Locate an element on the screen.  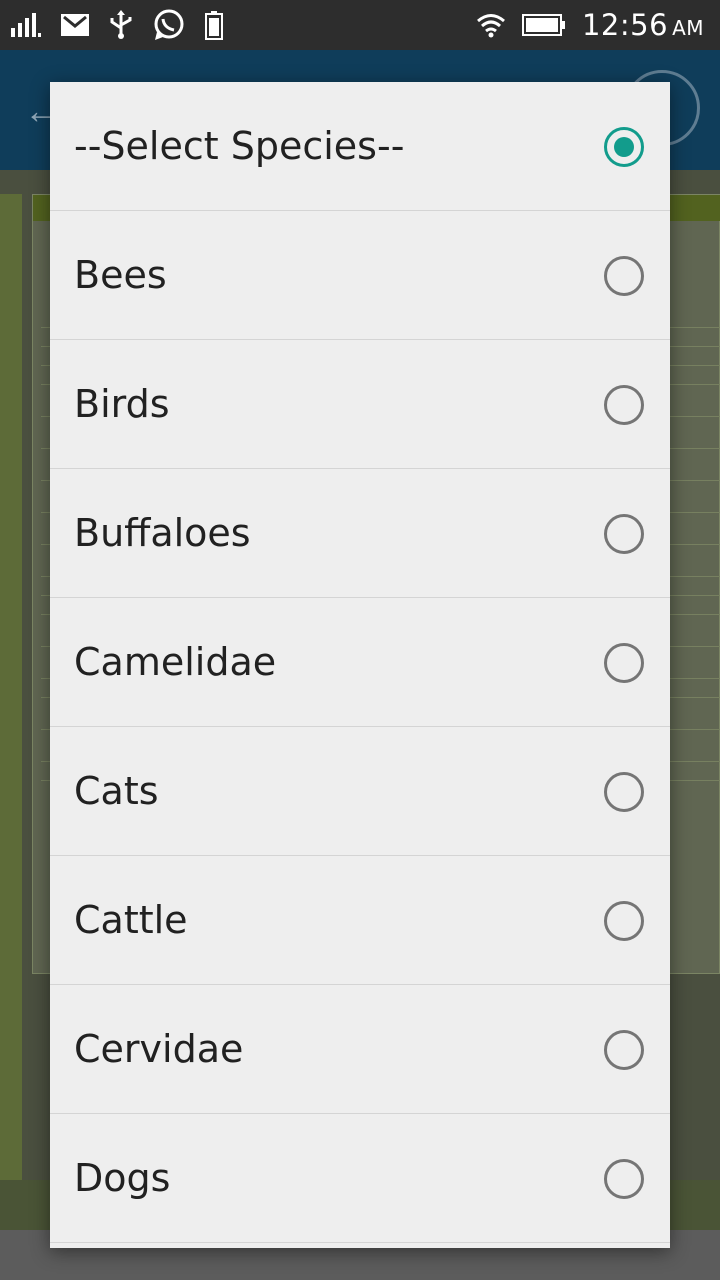
option-cats: Cats is located at coordinates (360, 791).